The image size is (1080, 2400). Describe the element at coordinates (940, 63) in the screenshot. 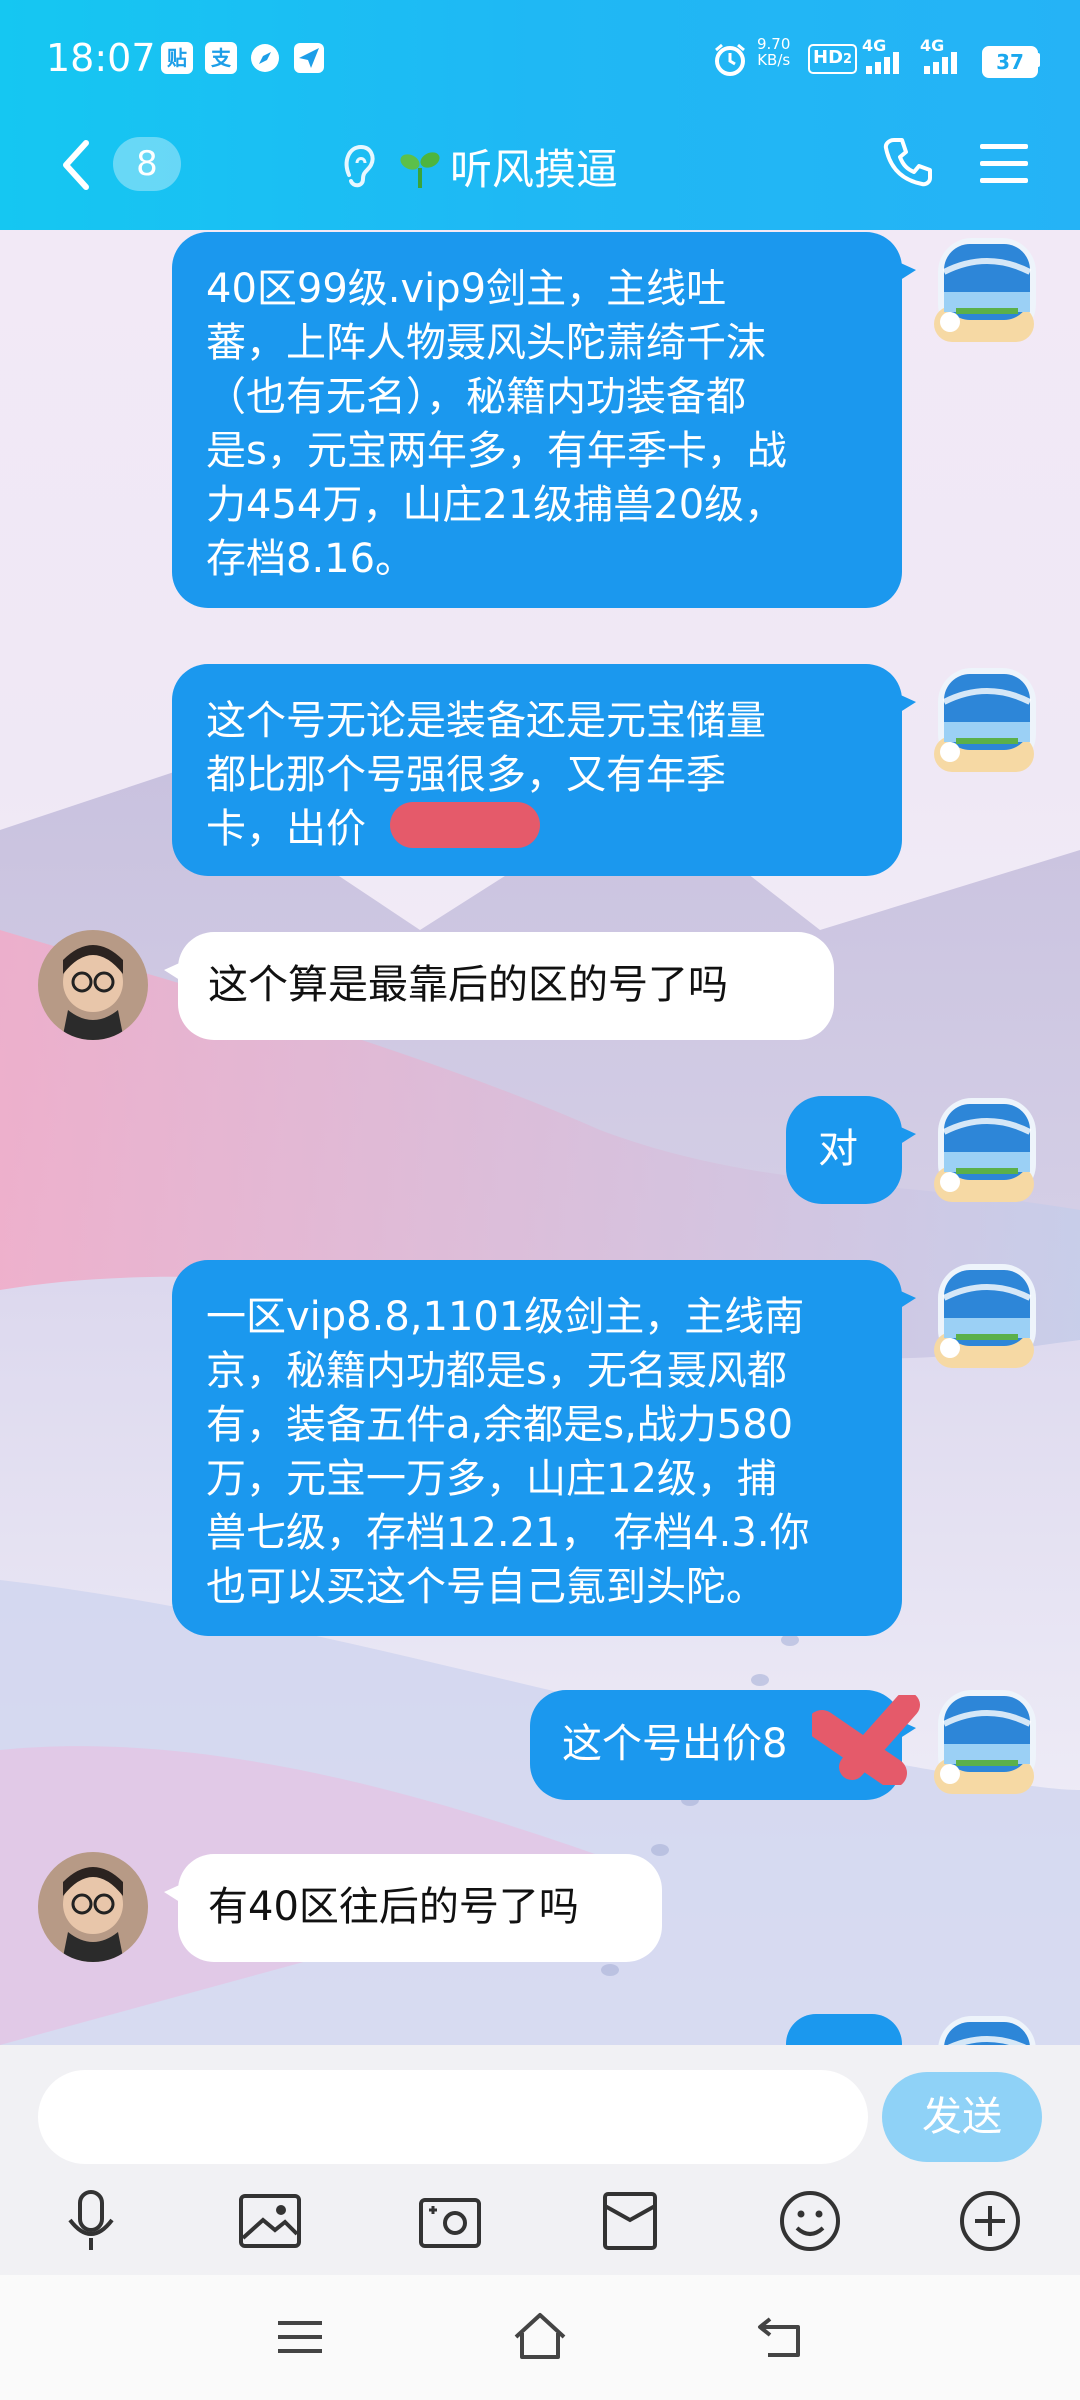

I see `signal-bars-2-icon` at that location.